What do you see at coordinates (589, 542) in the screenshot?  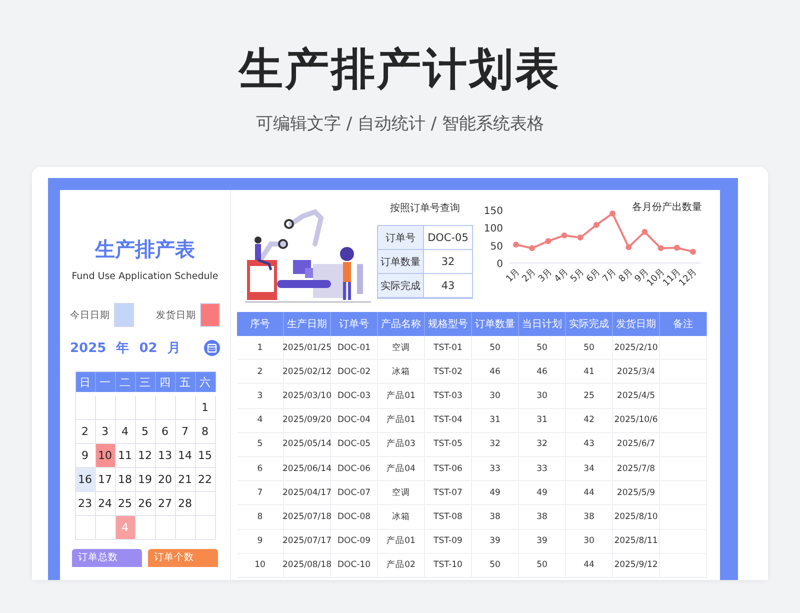 I see `table-cell: 30` at bounding box center [589, 542].